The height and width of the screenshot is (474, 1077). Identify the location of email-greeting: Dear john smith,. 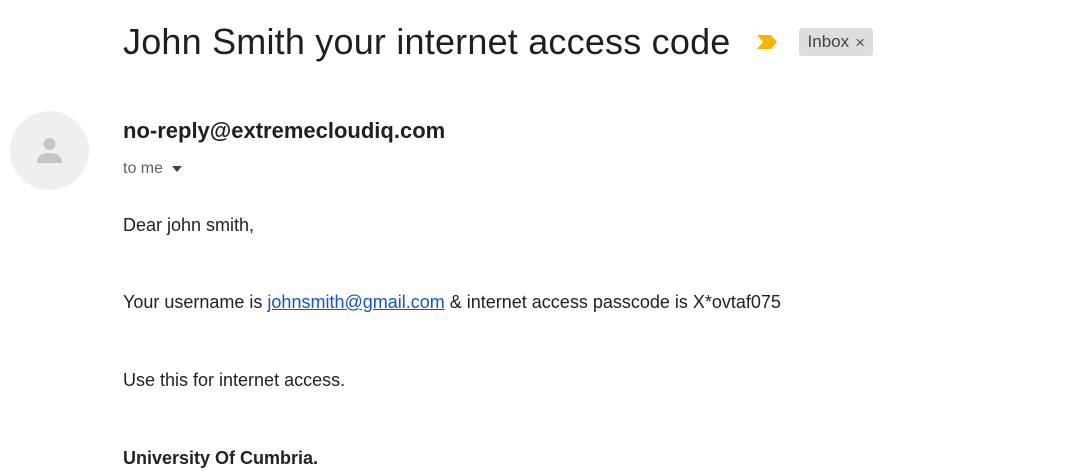
(189, 225).